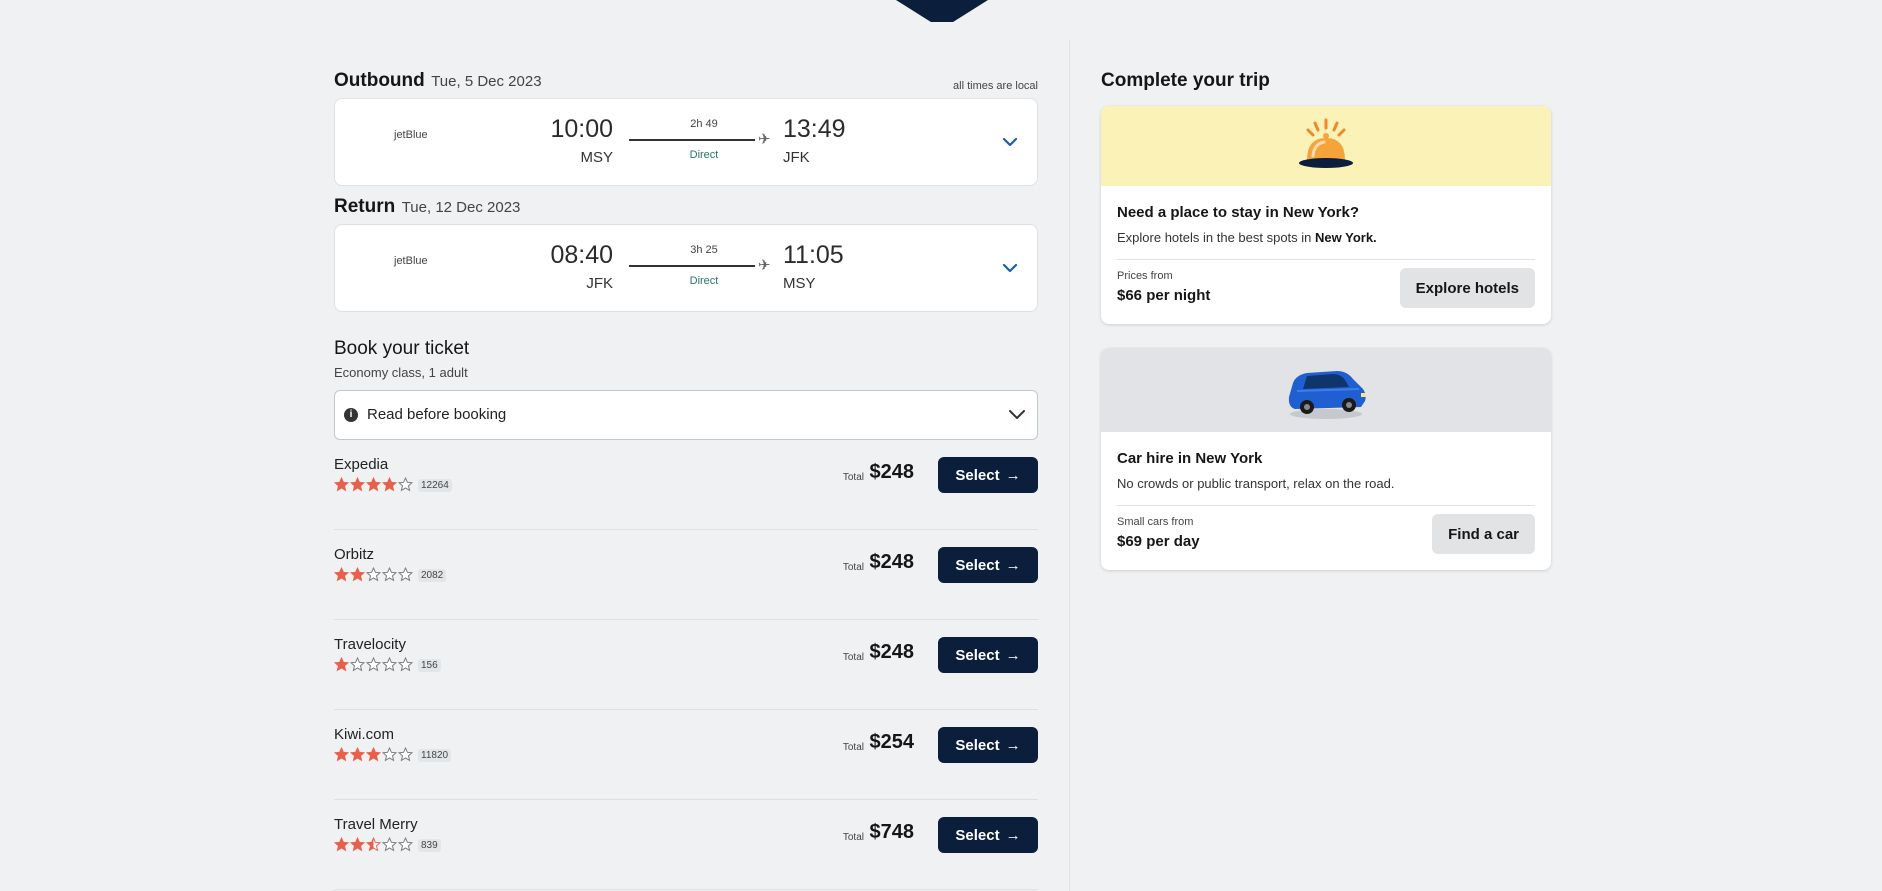  I want to click on car-price-label: Small cars from, so click(1155, 522).